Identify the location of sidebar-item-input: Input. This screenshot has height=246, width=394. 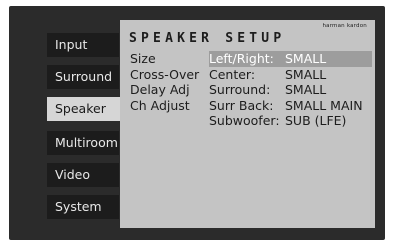
(83, 45).